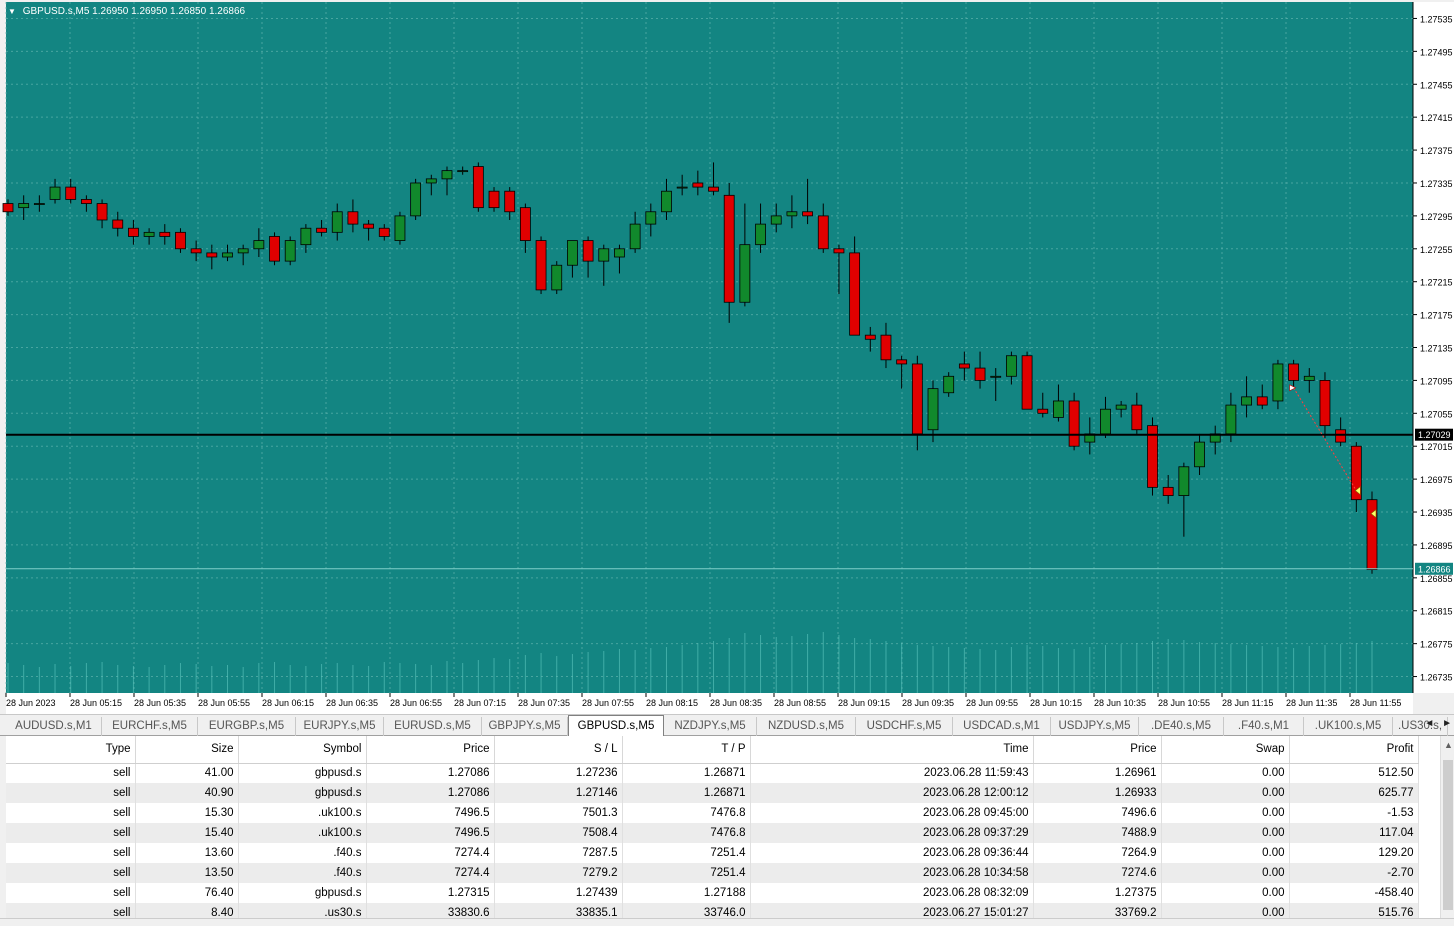  What do you see at coordinates (433, 726) in the screenshot?
I see `tab-eurusd-s-m5: EURUSD.s,M5` at bounding box center [433, 726].